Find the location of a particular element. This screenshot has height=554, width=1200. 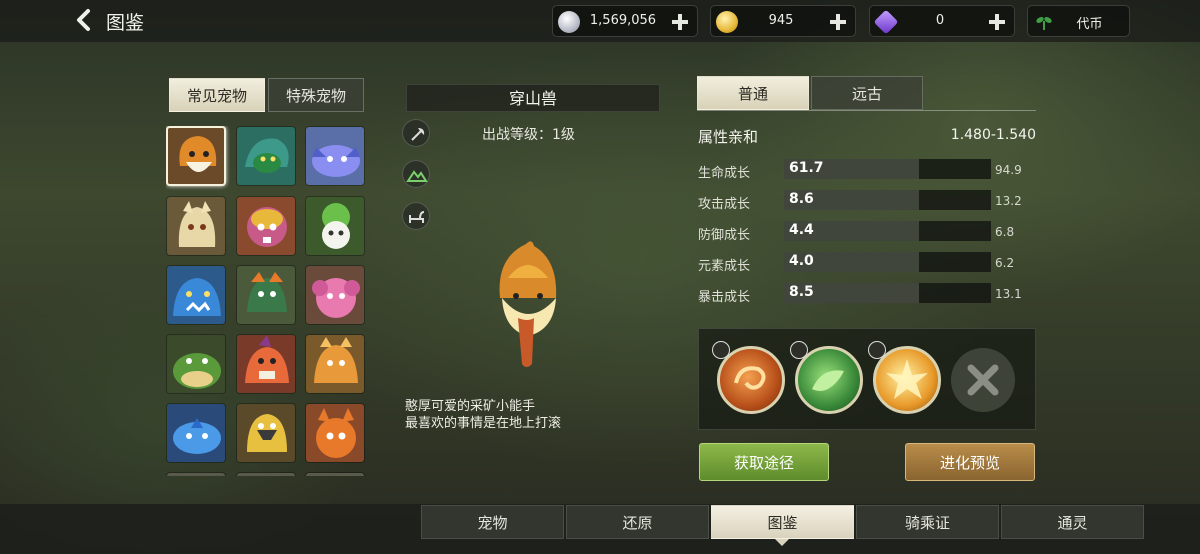

mountain-icon is located at coordinates (417, 176).